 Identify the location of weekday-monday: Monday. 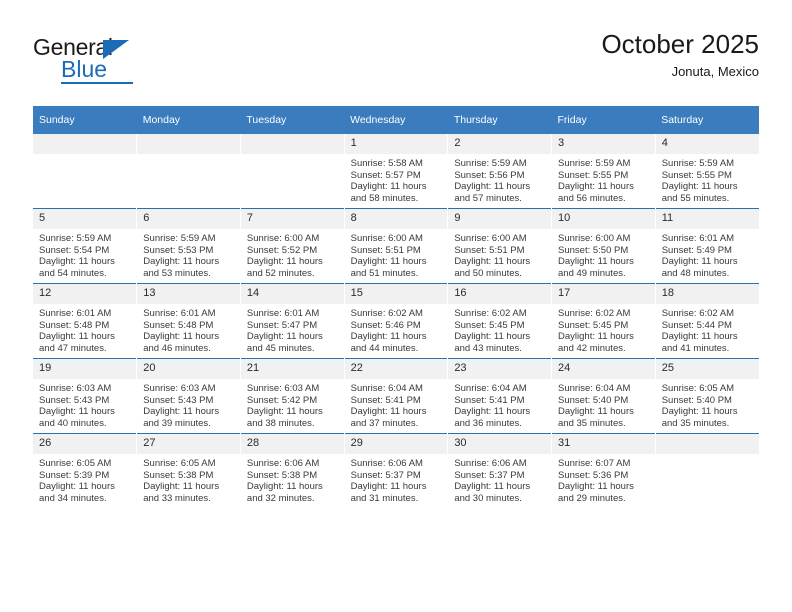
(188, 120).